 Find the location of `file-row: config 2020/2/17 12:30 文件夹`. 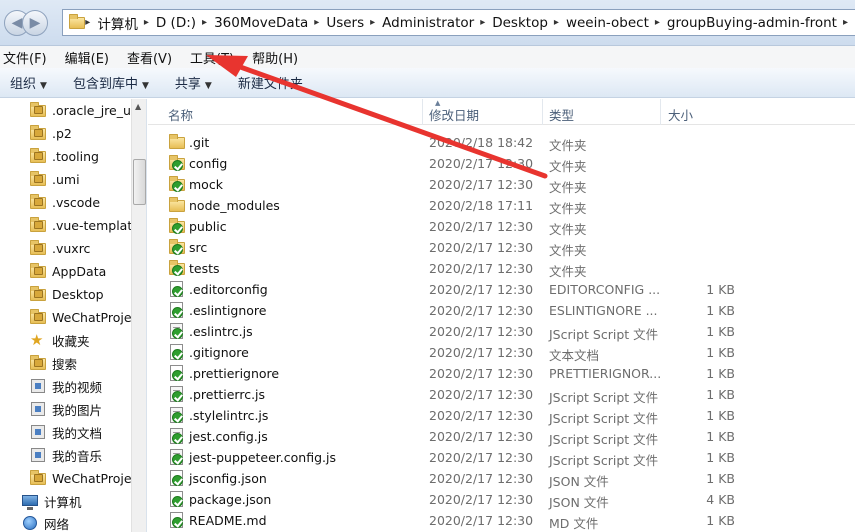

file-row: config 2020/2/17 12:30 文件夹 is located at coordinates (501, 163).